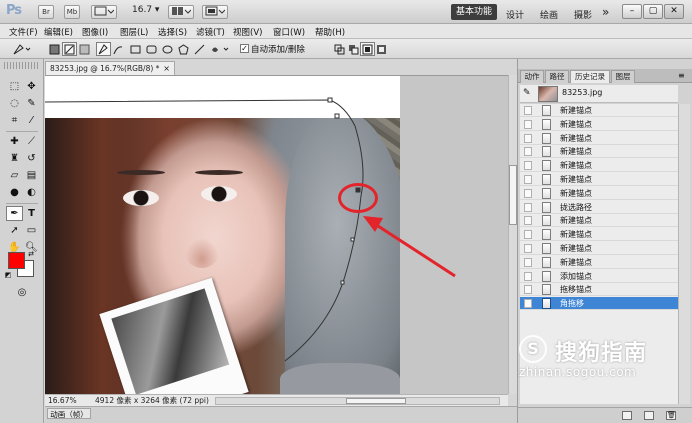  What do you see at coordinates (69, 413) in the screenshot?
I see `animation-panel-tab: 动画（帧）` at bounding box center [69, 413].